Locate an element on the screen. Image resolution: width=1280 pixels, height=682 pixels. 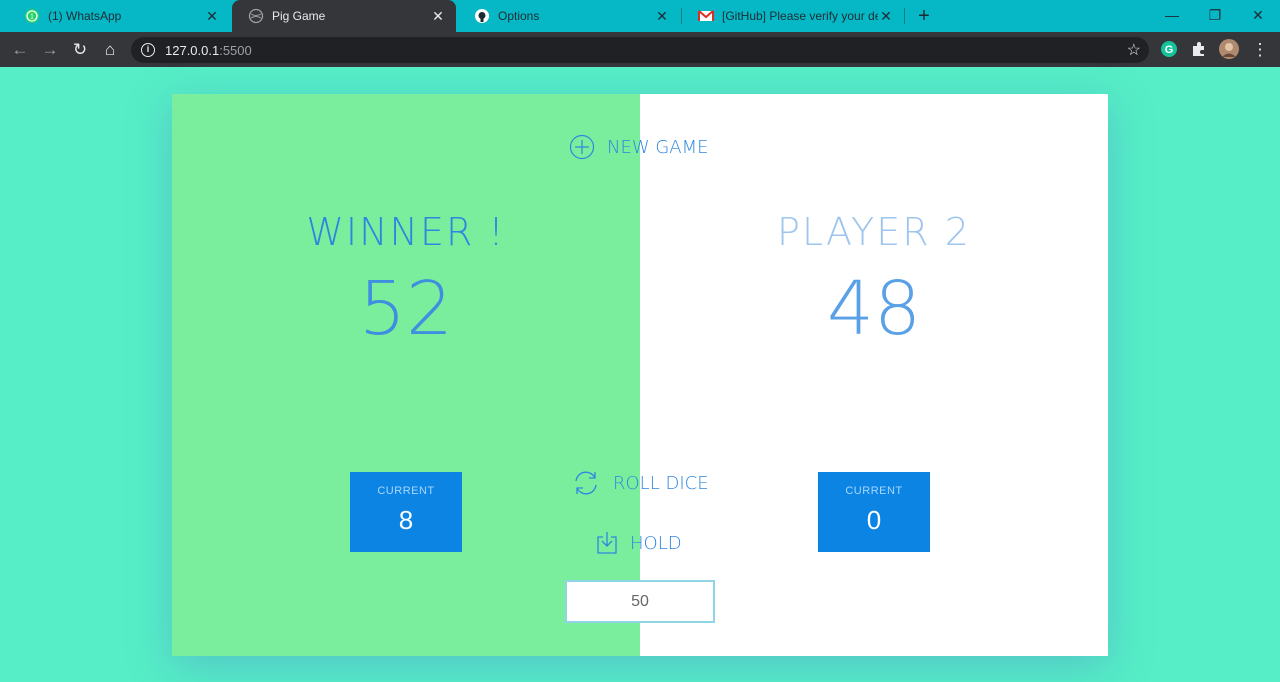
target-score-input is located at coordinates (640, 601).